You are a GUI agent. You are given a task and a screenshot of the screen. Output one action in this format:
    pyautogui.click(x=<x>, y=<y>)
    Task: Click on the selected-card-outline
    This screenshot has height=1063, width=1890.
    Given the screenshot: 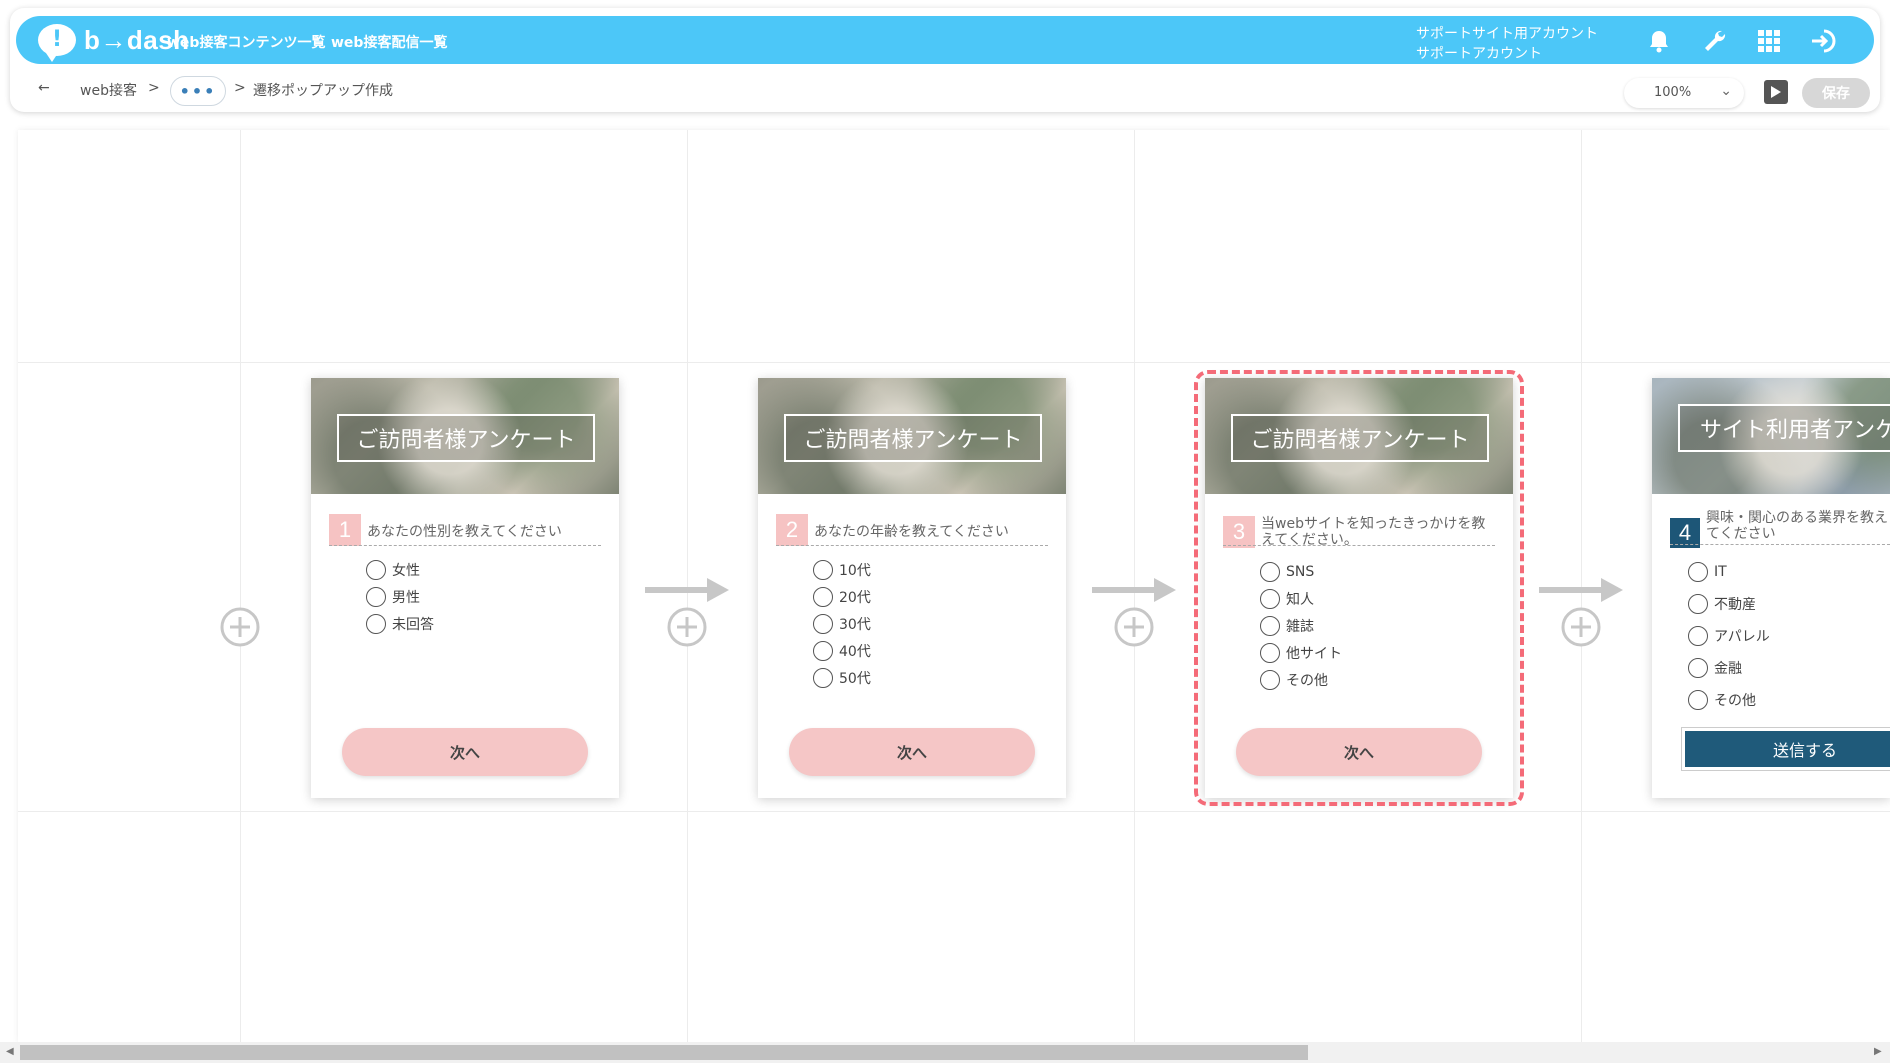 What is the action you would take?
    pyautogui.click(x=1359, y=588)
    